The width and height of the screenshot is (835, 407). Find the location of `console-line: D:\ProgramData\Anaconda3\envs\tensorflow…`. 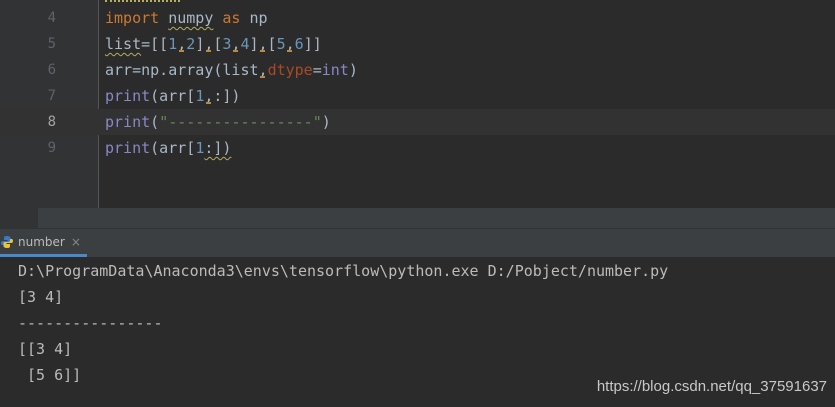

console-line: D:\ProgramData\Anaconda3\envs\tensorflow… is located at coordinates (343, 271).